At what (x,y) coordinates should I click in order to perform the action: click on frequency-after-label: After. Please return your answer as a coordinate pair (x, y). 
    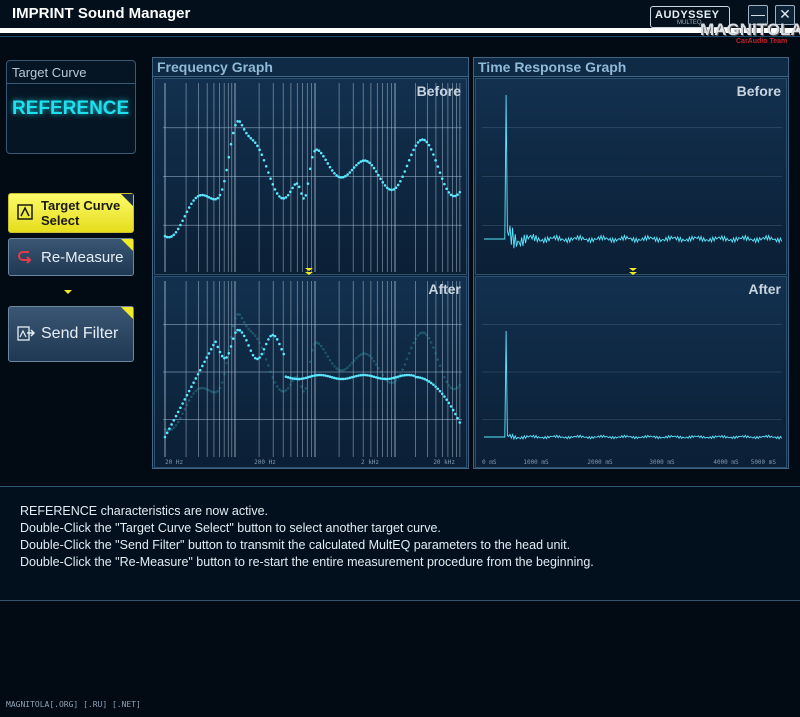
    Looking at the image, I should click on (444, 289).